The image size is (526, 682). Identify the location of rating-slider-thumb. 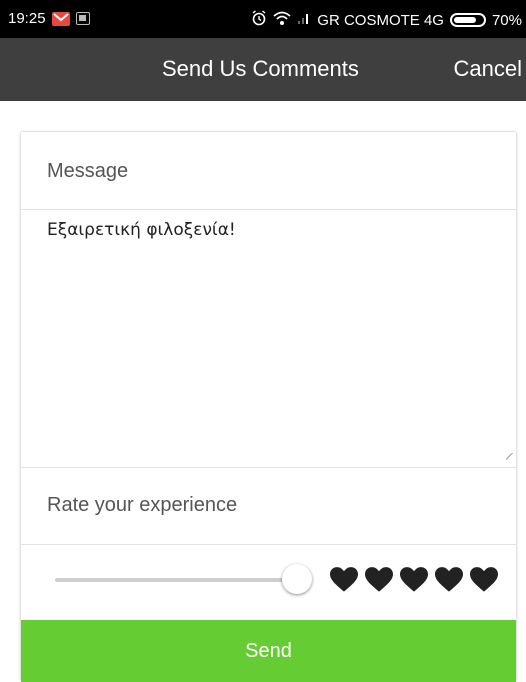
(297, 579).